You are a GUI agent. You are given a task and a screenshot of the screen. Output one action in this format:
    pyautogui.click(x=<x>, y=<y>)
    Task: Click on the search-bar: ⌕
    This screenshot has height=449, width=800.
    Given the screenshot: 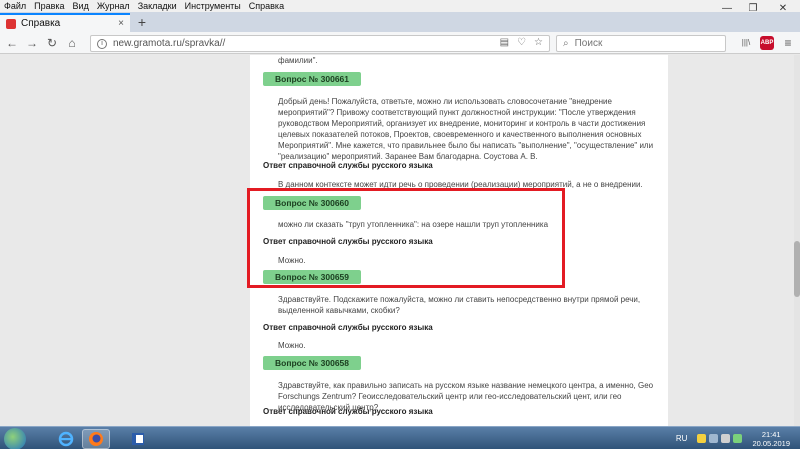 What is the action you would take?
    pyautogui.click(x=641, y=43)
    